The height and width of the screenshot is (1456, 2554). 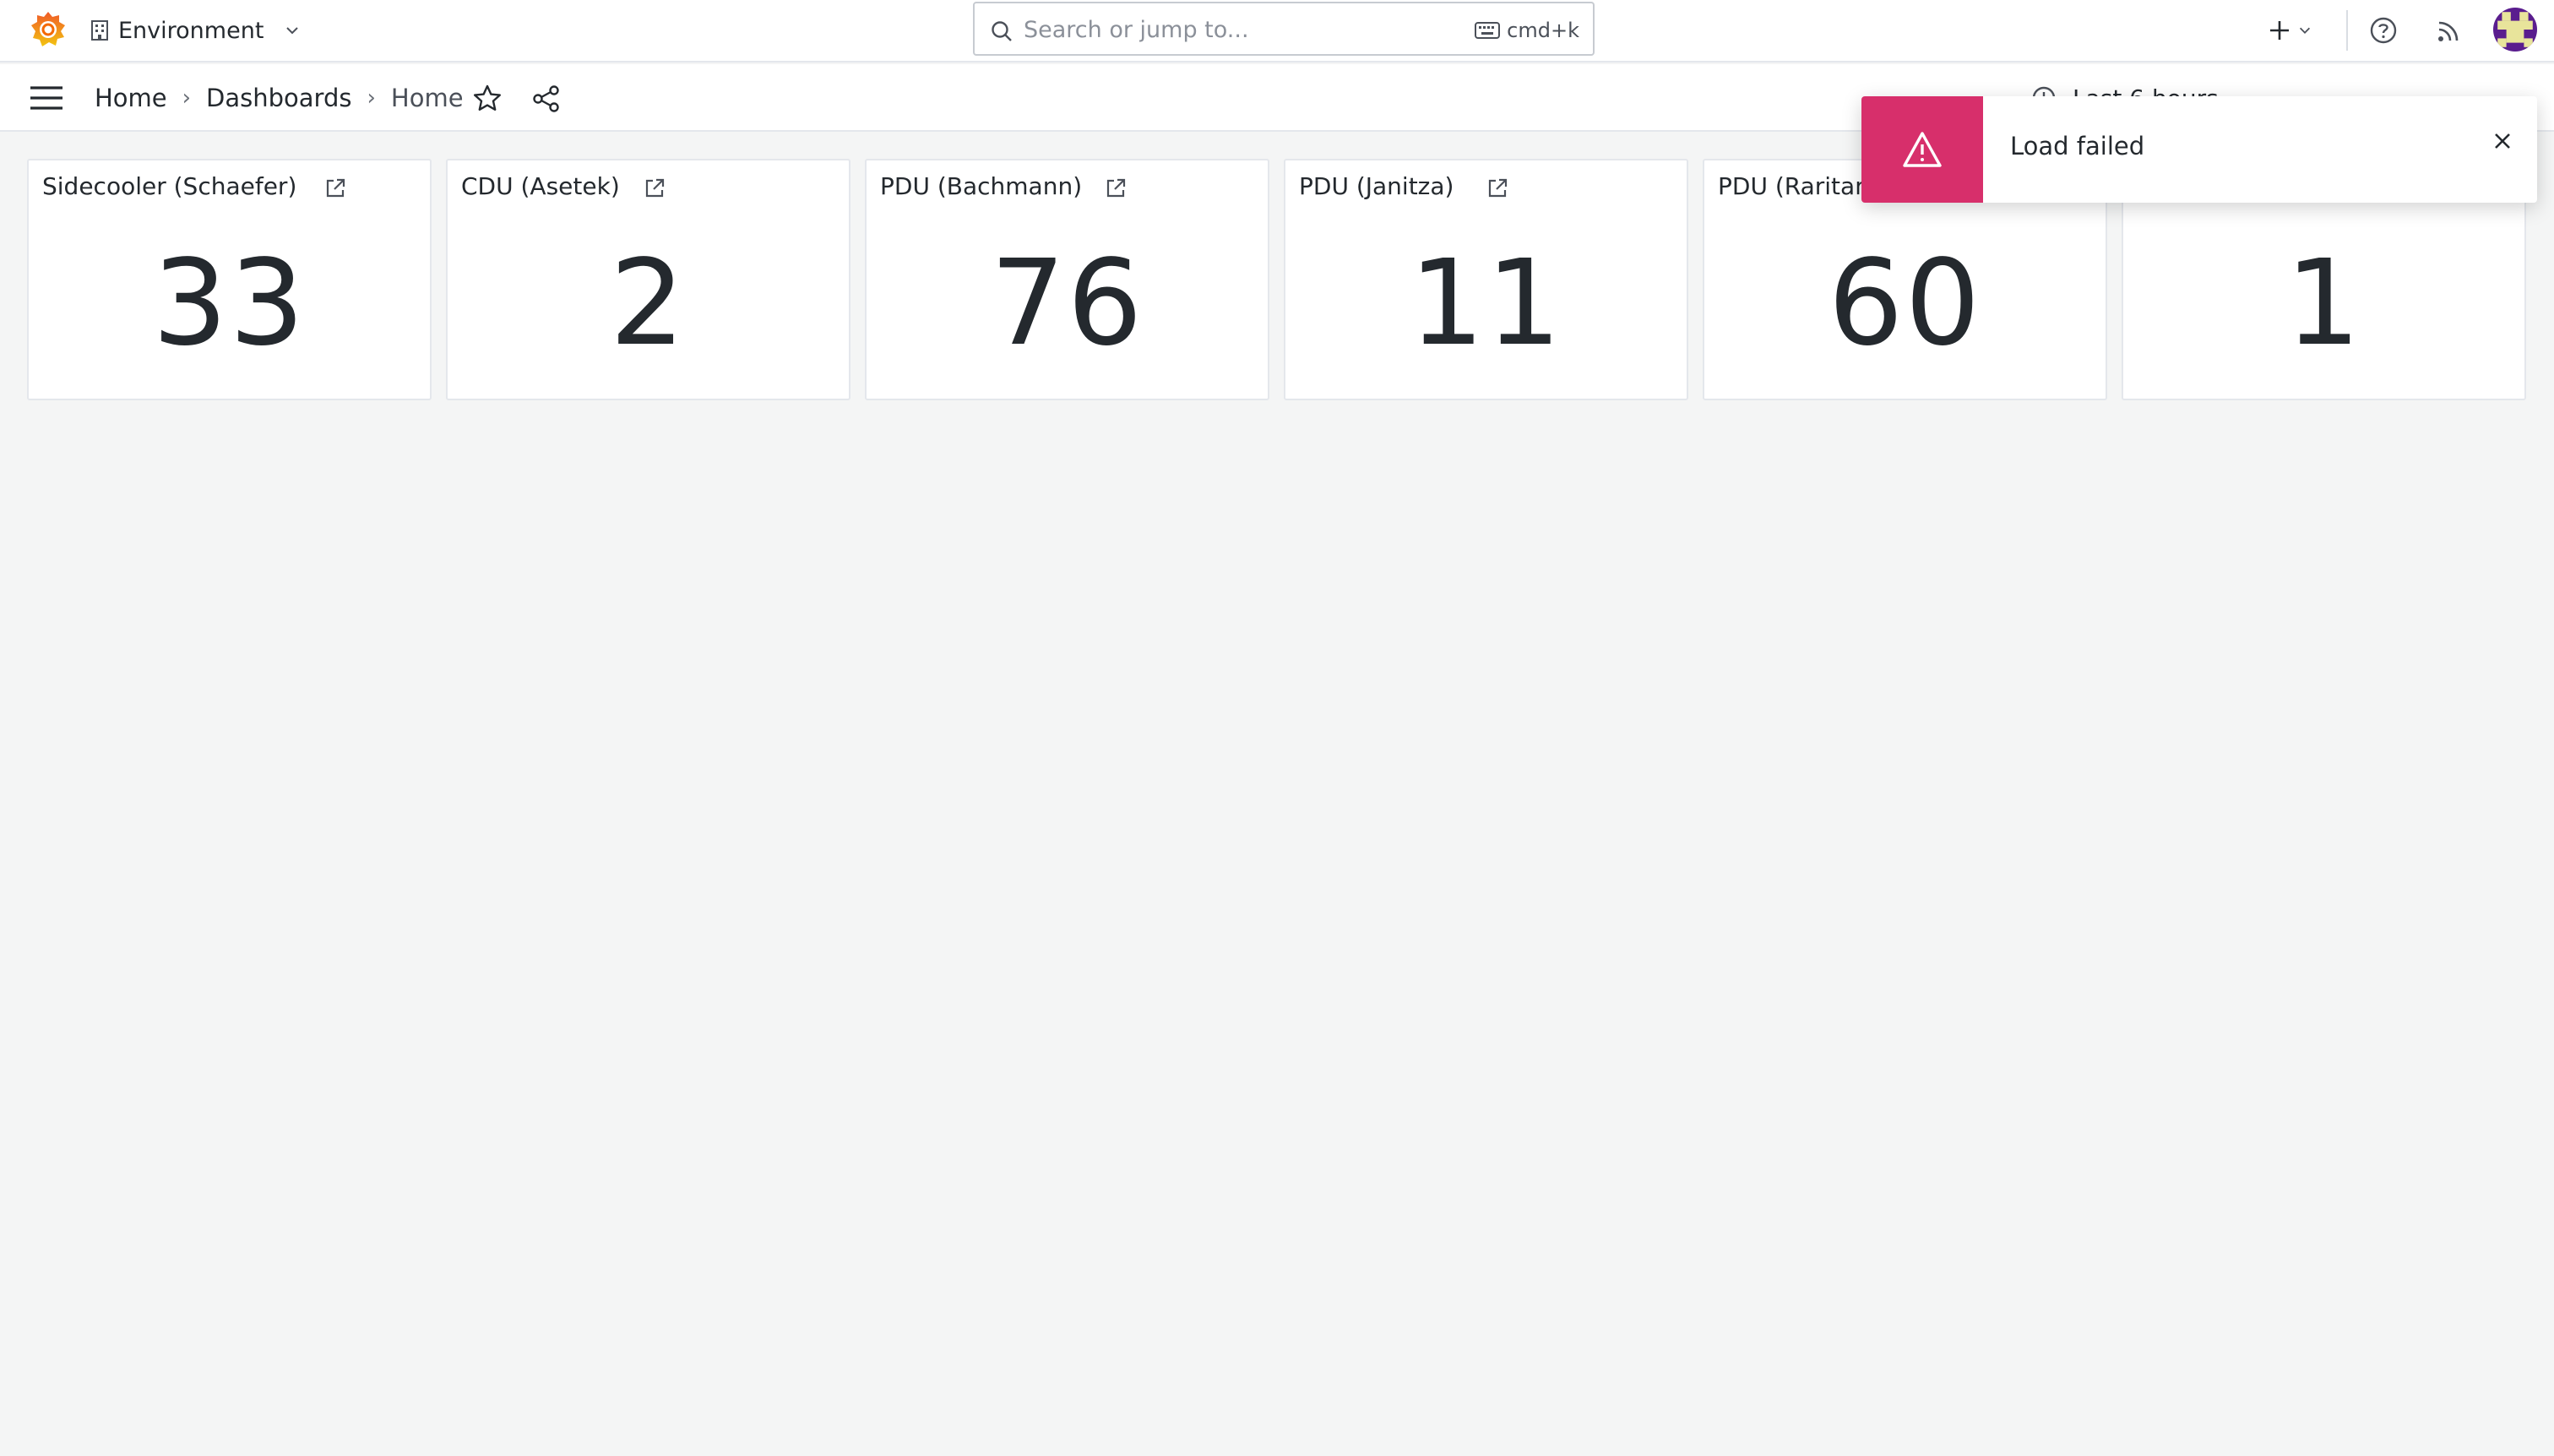 What do you see at coordinates (2324, 303) in the screenshot?
I see `stat-value: 1` at bounding box center [2324, 303].